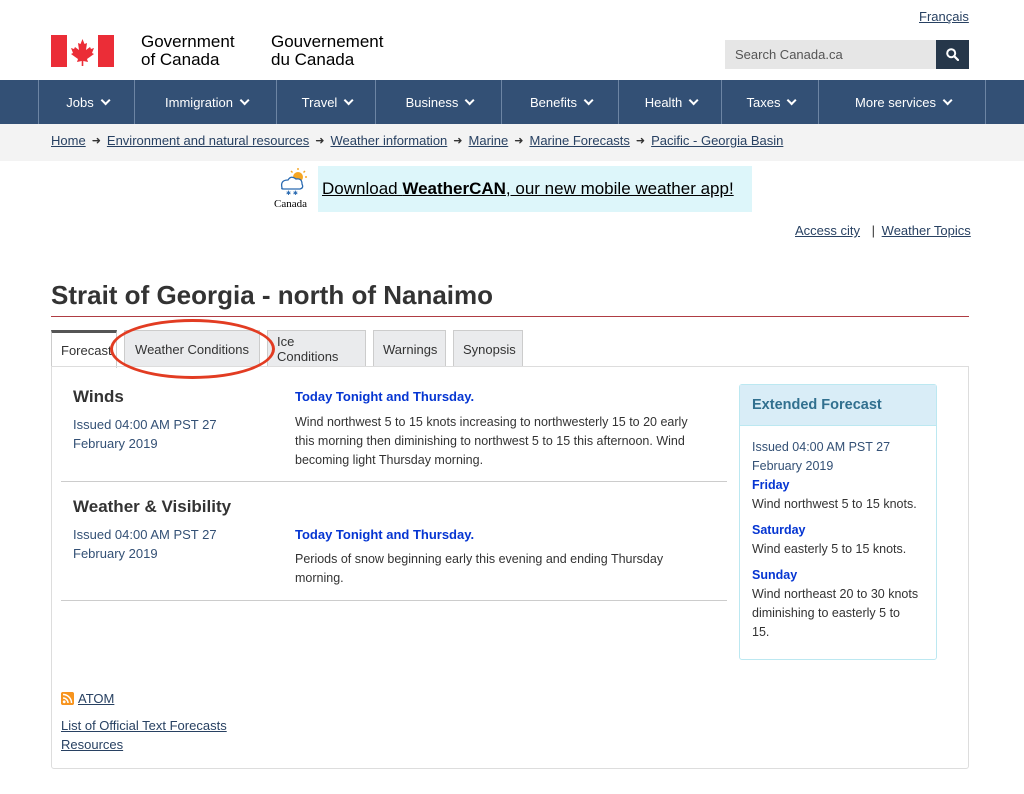 Image resolution: width=1024 pixels, height=794 pixels. Describe the element at coordinates (834, 504) in the screenshot. I see `extended-day-text: Wind northwest 5 to 15 knots.` at that location.